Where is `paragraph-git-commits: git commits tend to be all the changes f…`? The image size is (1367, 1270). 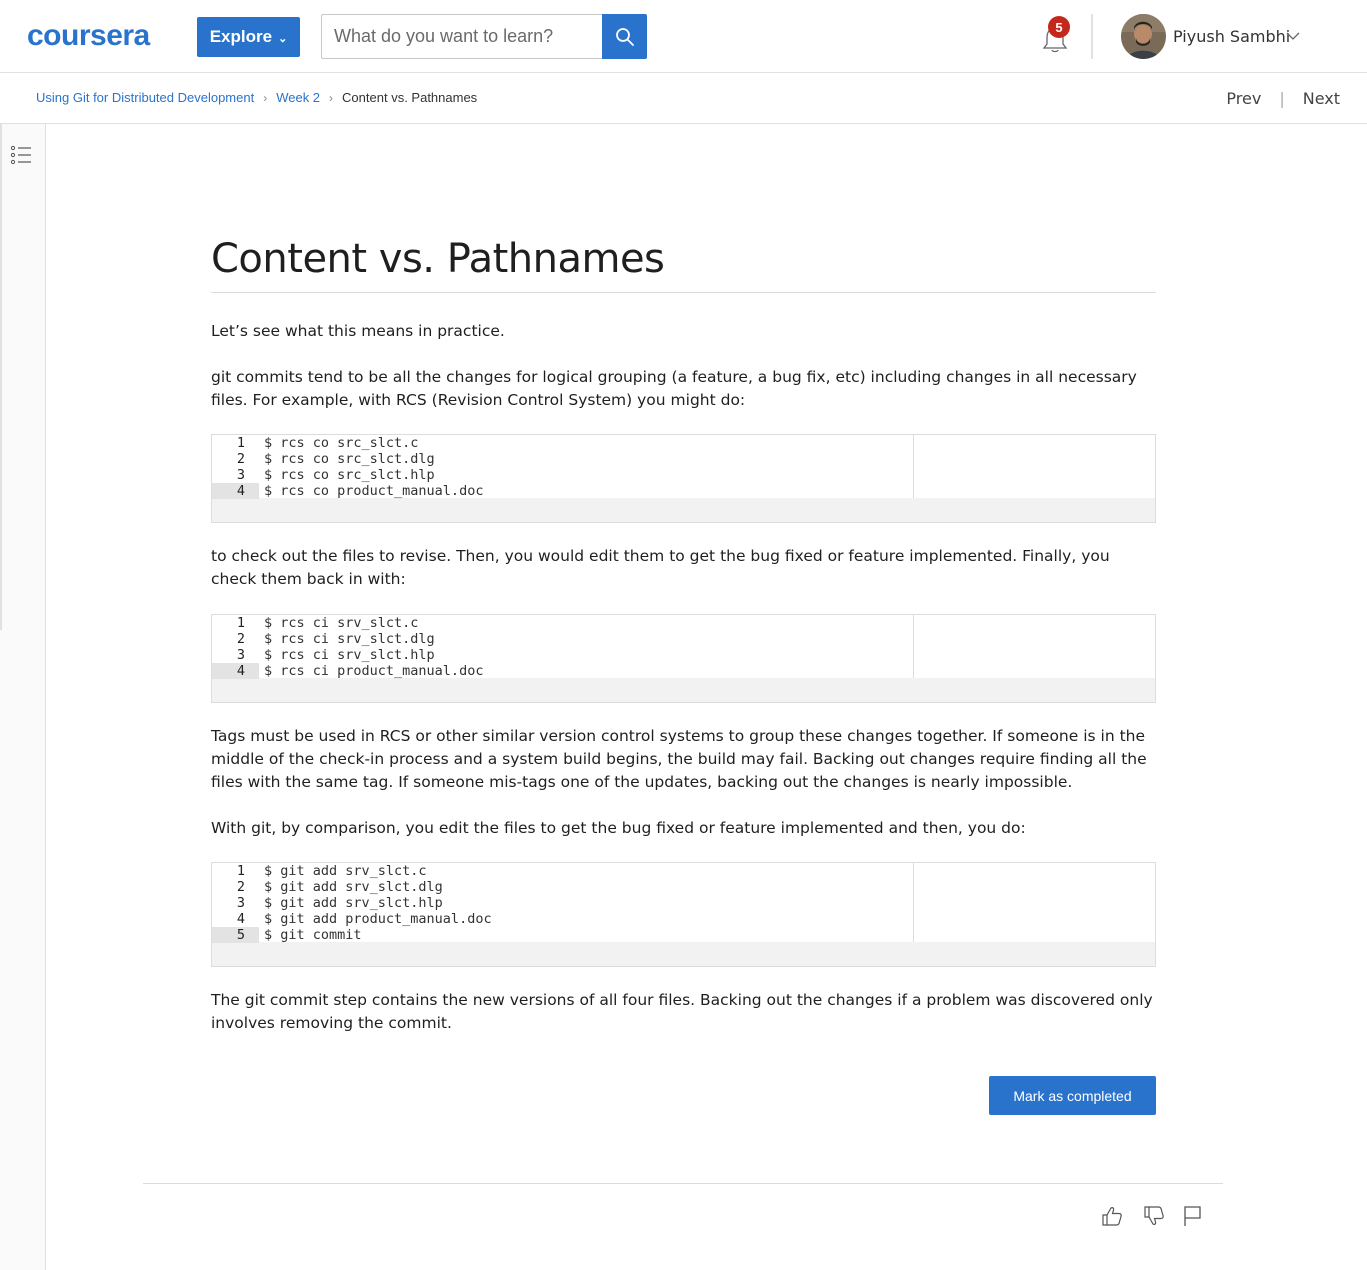
paragraph-git-commits: git commits tend to be all the changes f… is located at coordinates (674, 388).